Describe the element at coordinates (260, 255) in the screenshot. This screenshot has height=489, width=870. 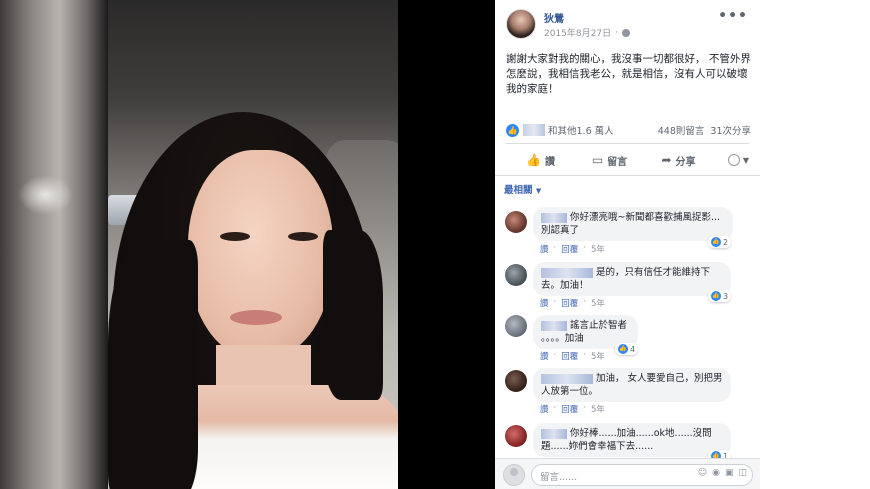
I see `face` at that location.